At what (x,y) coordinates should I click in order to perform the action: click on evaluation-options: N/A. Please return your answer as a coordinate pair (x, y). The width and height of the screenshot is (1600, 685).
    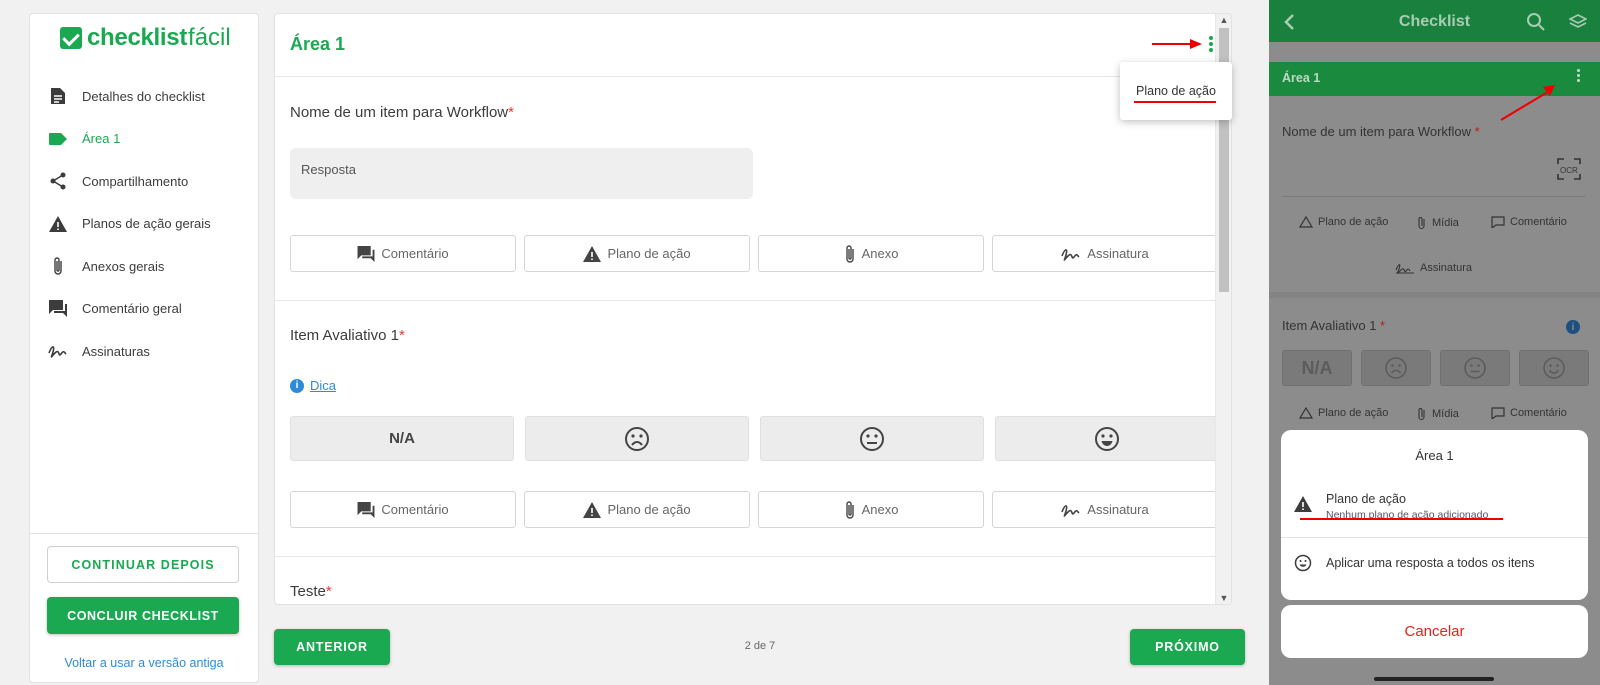
    Looking at the image, I should click on (754, 438).